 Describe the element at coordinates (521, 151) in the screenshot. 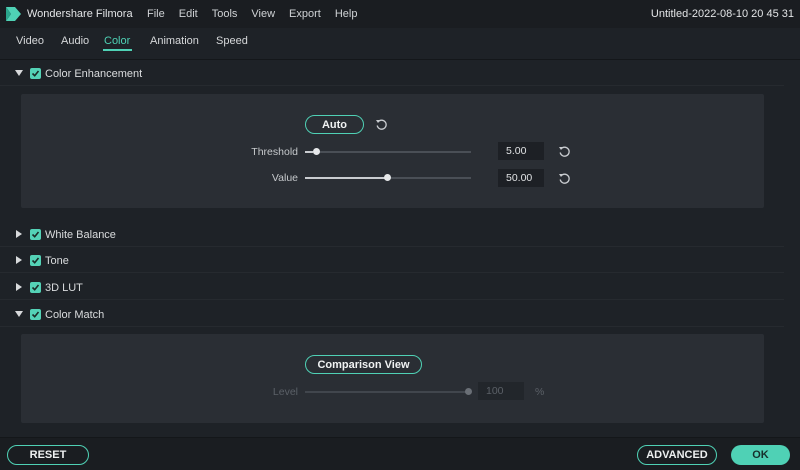

I see `threshold-value-input: 5.00` at that location.